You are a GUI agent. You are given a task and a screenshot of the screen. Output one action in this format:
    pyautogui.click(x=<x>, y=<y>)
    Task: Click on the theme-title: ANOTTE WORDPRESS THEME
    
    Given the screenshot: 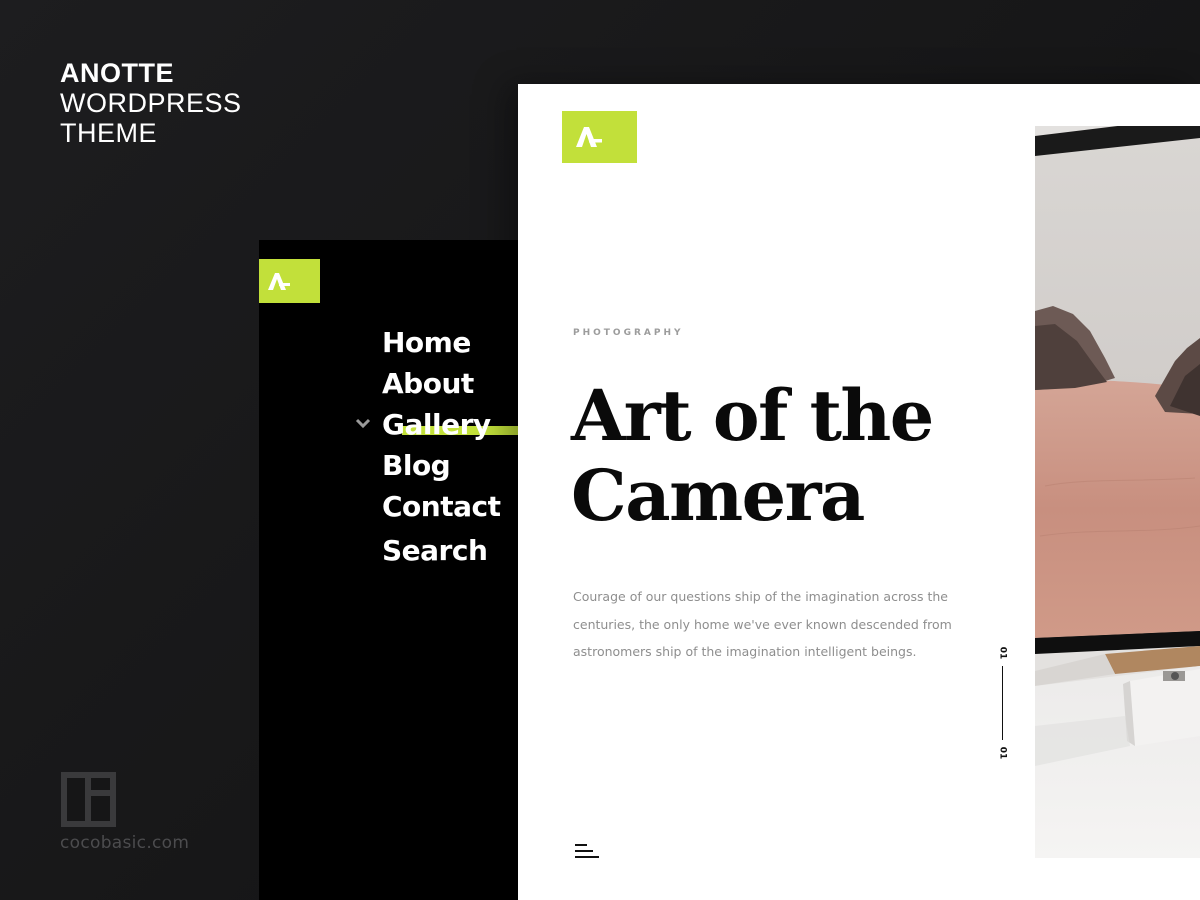 What is the action you would take?
    pyautogui.click(x=151, y=103)
    